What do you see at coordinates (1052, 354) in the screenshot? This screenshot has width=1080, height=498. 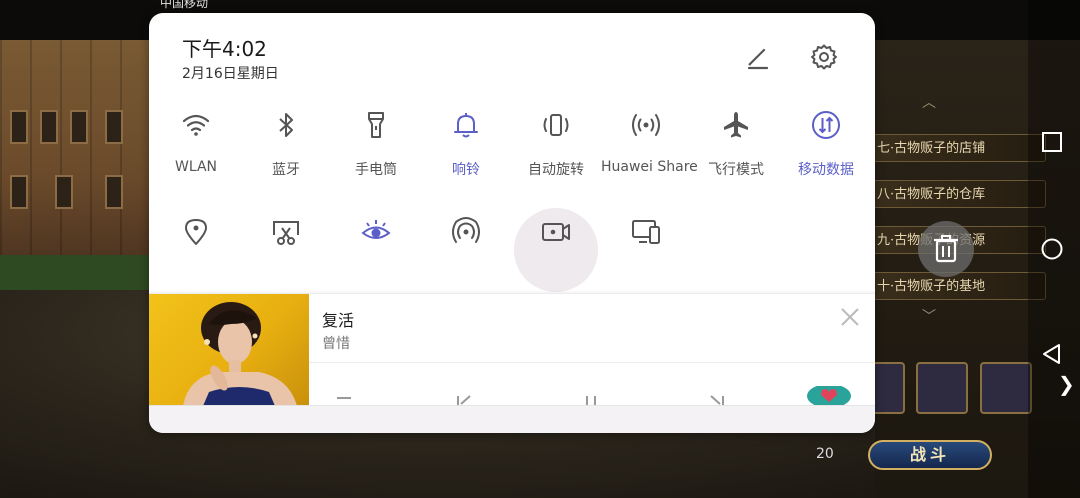 I see `back-triangle-icon` at bounding box center [1052, 354].